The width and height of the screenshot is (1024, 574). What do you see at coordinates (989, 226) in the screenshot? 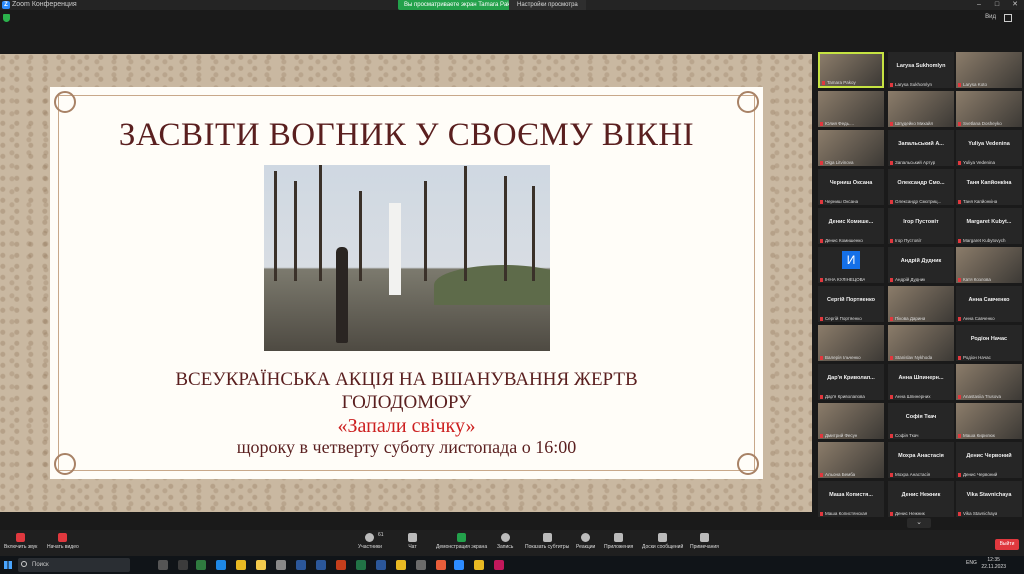
I see `participant-tile: Margaret Kubyt... Margaret Kubytovych` at bounding box center [989, 226].